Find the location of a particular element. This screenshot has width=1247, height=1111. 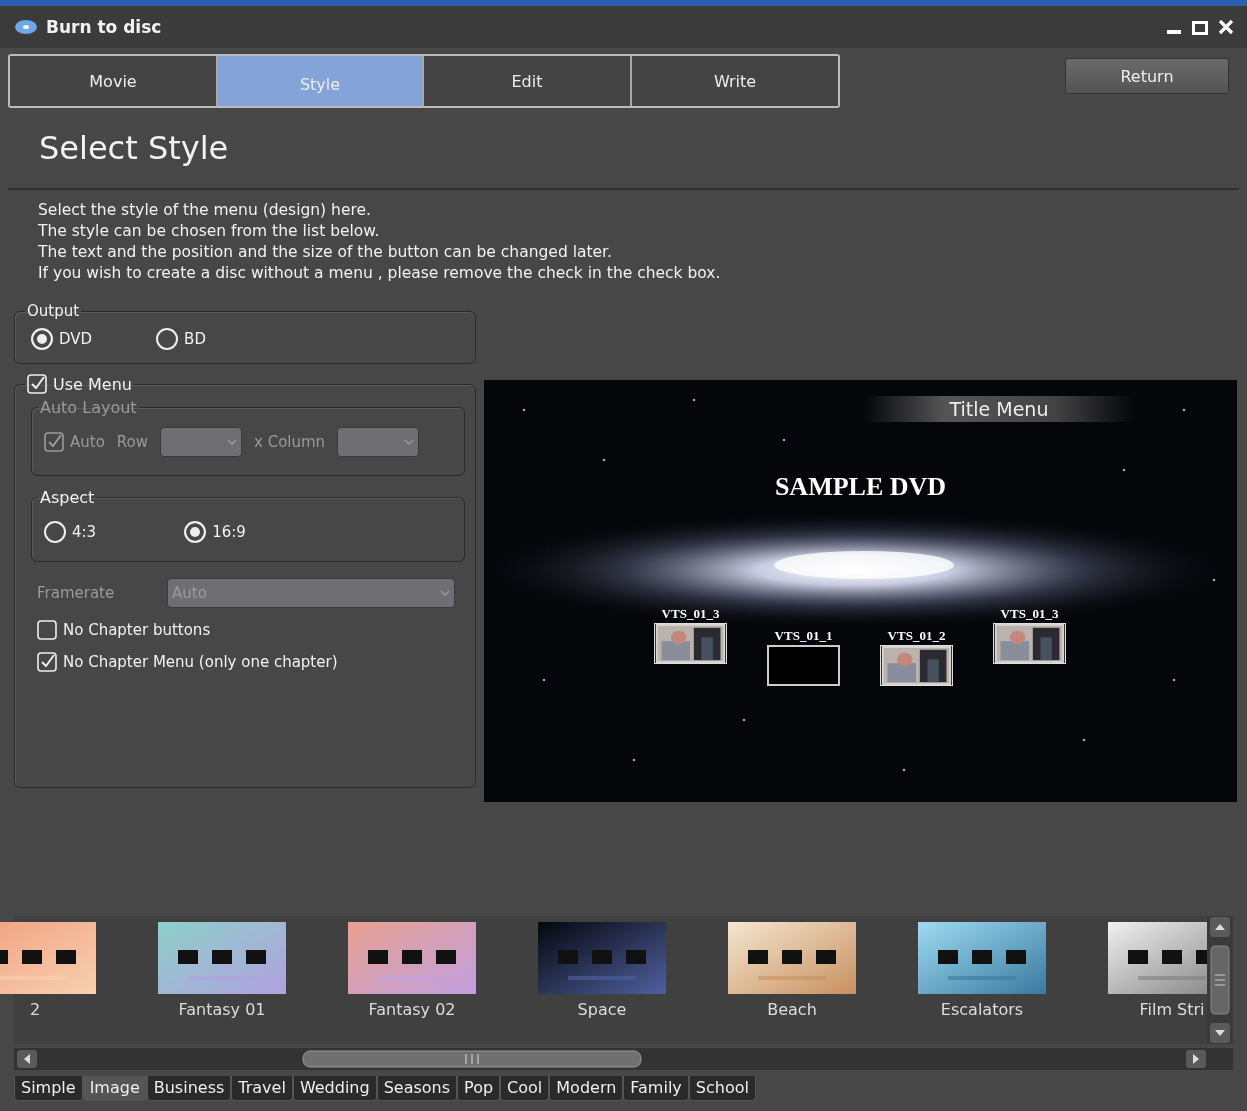

checkbox-label: No Chapter Menu (only one chapter) is located at coordinates (200, 662).